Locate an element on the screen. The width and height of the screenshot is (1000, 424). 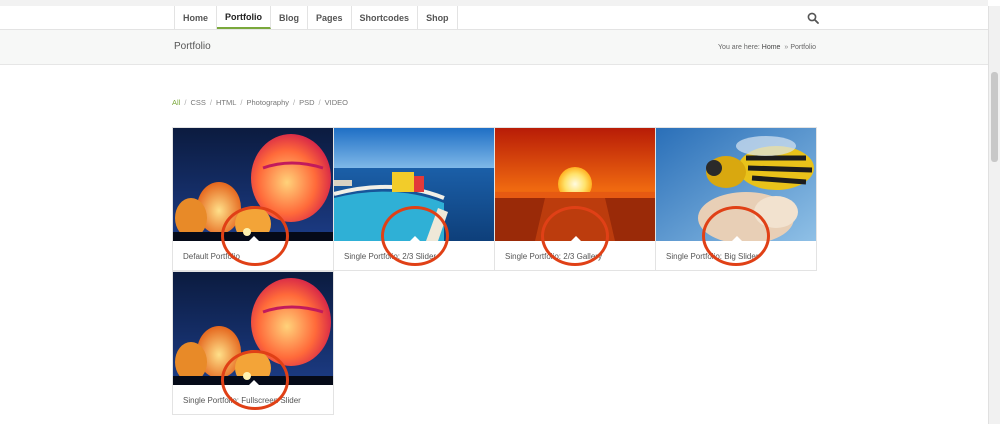
portfolio-item-single-portfolio-big-slider: Single Portfolio: Big Slider is located at coordinates (736, 199).